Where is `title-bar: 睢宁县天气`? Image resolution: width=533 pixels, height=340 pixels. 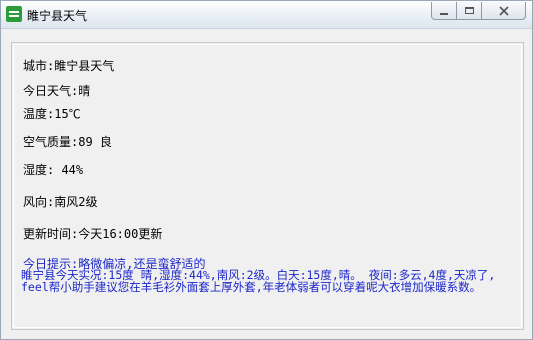
title-bar: 睢宁县天气 is located at coordinates (266, 15).